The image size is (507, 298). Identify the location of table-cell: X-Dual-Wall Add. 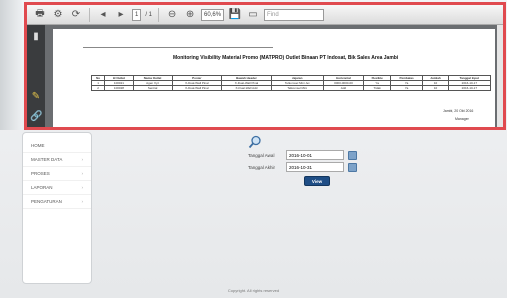
(246, 88).